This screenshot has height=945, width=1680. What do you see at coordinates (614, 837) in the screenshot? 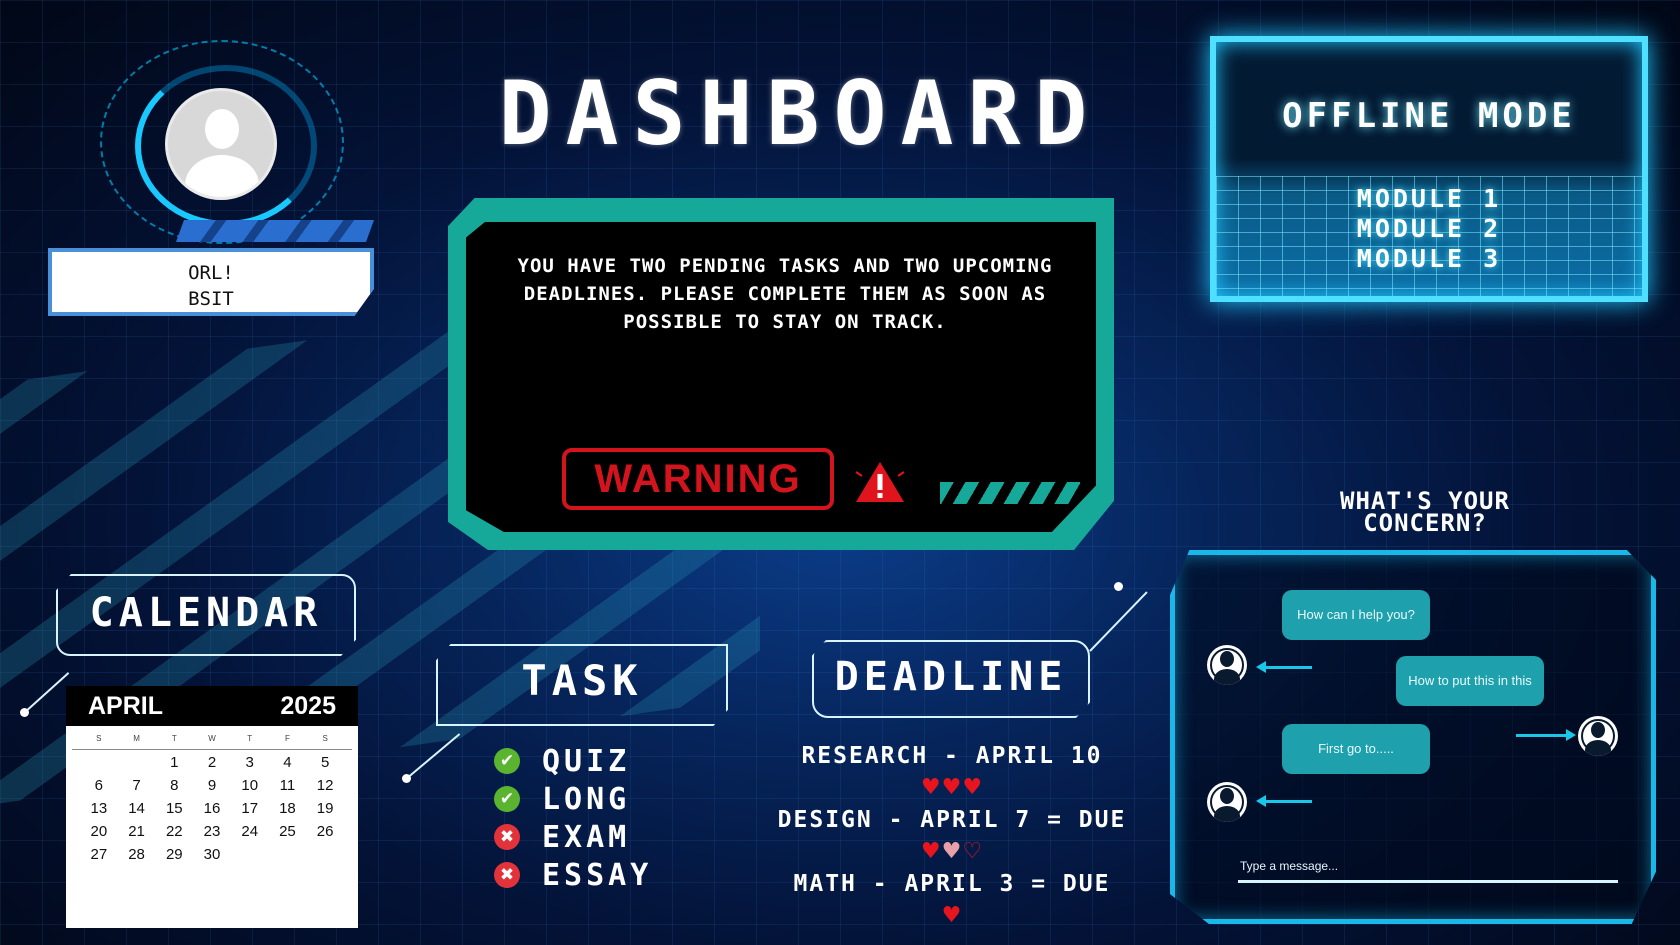
I see `task-item: ✖ EXAM` at bounding box center [614, 837].